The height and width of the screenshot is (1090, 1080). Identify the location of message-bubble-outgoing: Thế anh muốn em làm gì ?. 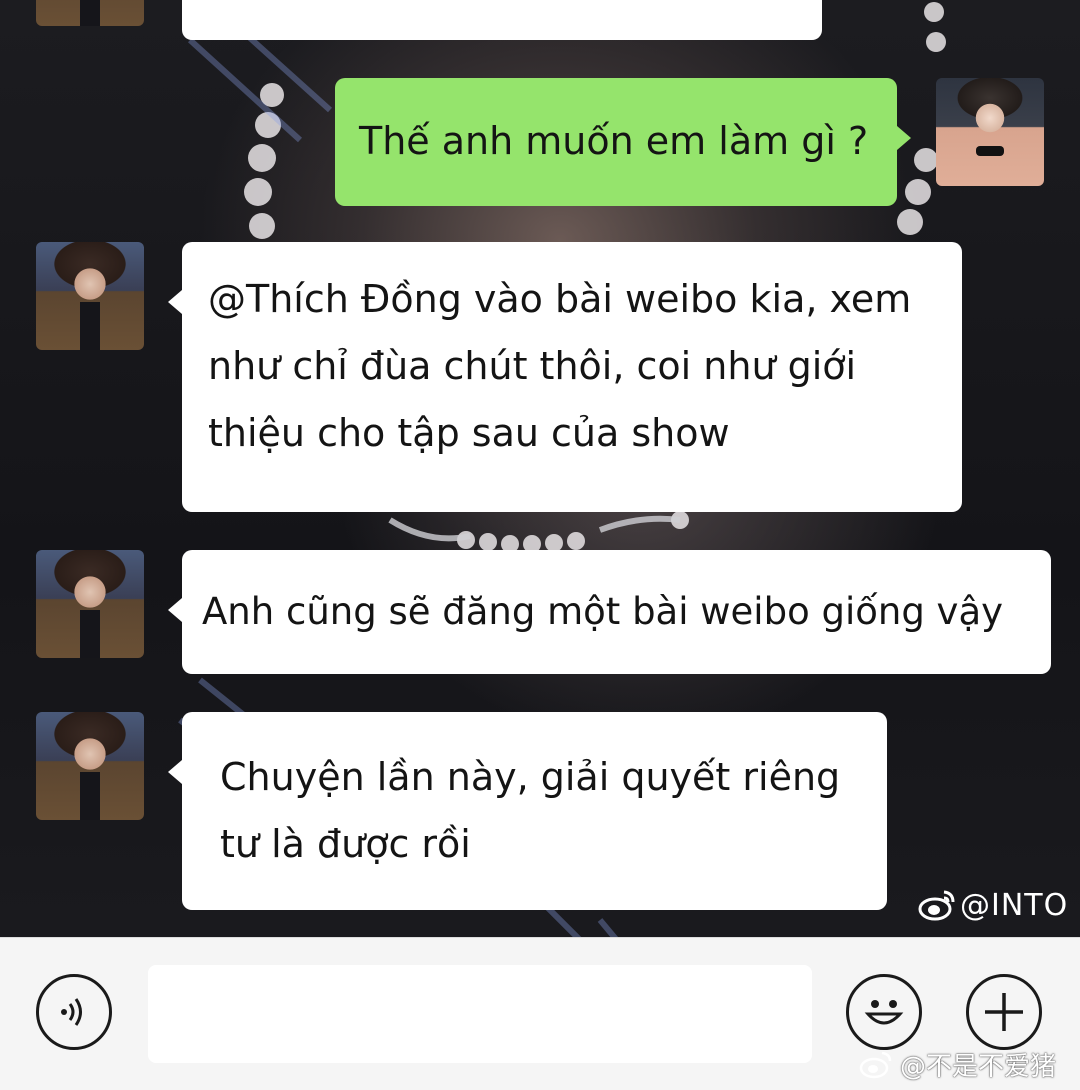
(623, 142).